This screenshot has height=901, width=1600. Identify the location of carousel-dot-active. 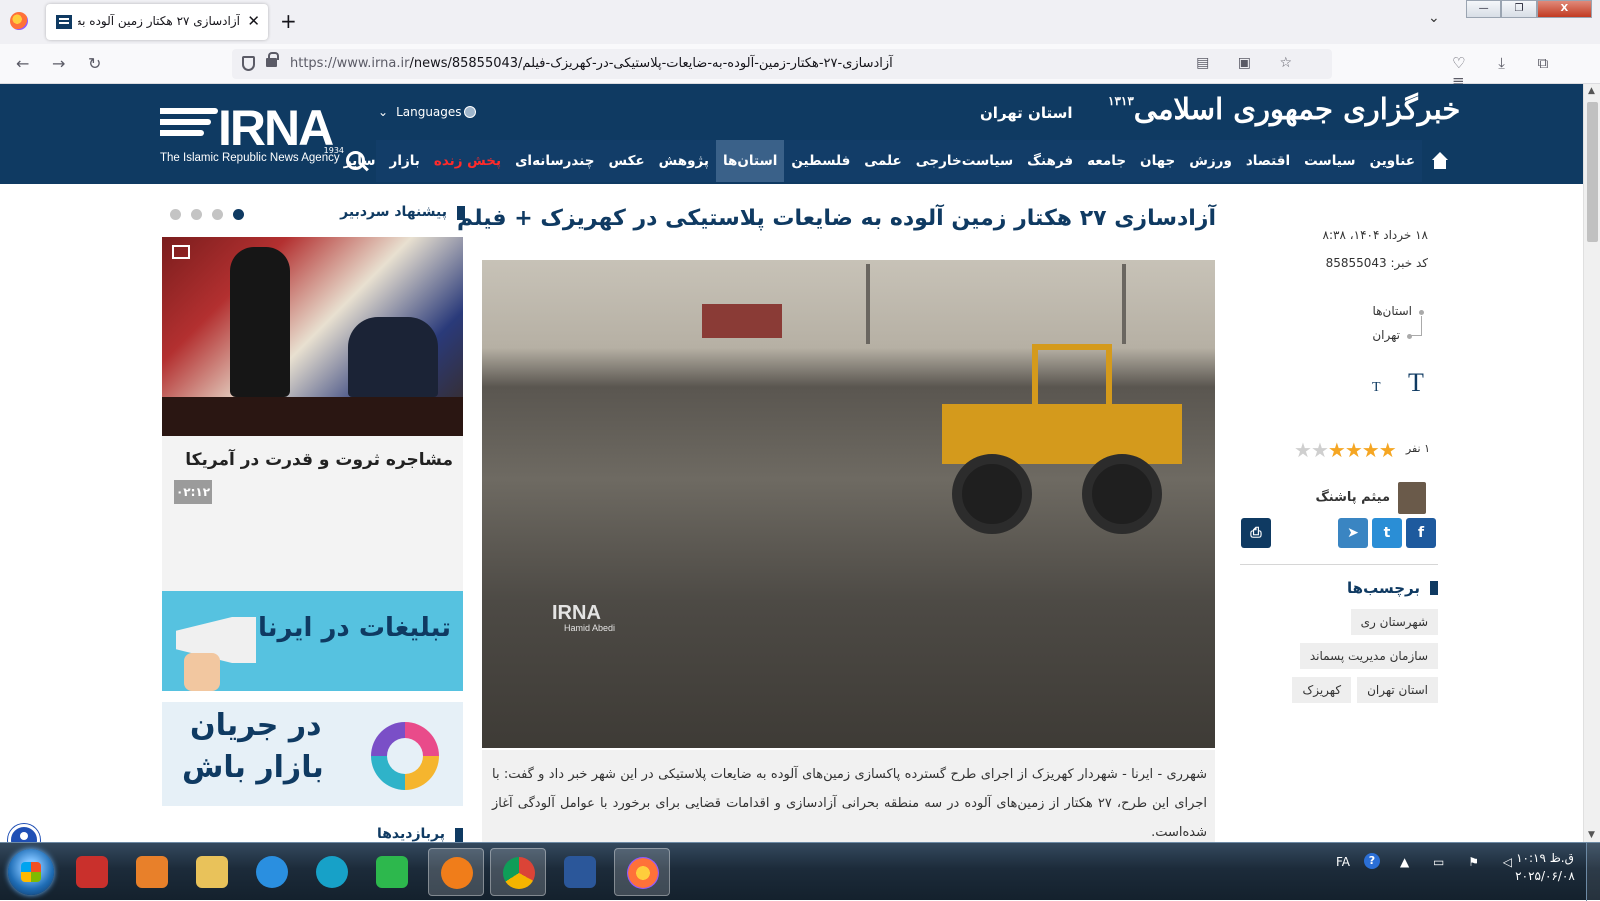
(238, 214).